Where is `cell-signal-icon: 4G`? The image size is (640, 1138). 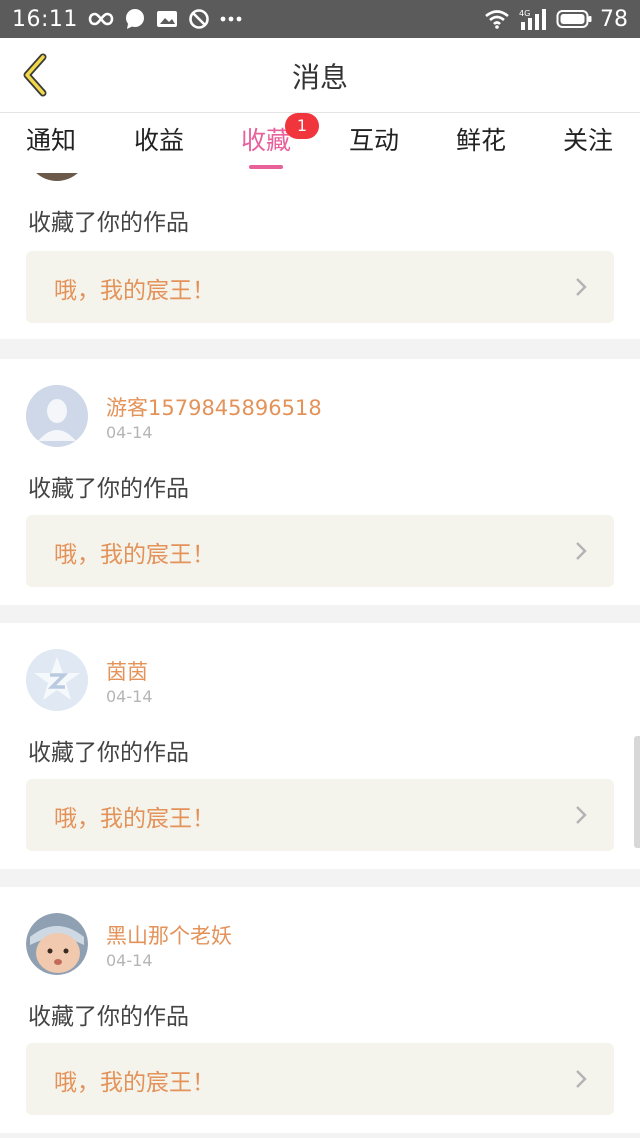
cell-signal-icon: 4G is located at coordinates (533, 19).